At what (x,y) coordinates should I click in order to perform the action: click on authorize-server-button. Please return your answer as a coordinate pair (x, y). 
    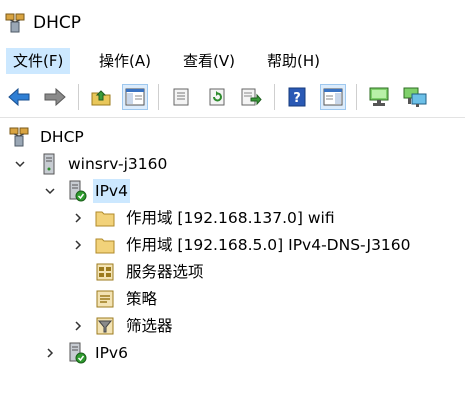
    Looking at the image, I should click on (379, 97).